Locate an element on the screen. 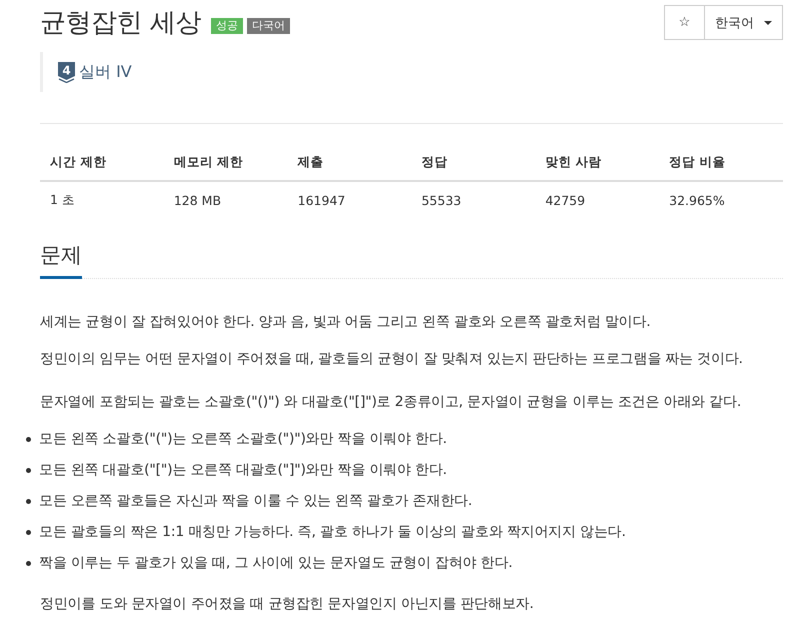 The height and width of the screenshot is (626, 800). paragraph: 정민이를 도와 문자열이 주어졌을 때 균형잡힌 문자열인지 아닌지를 판단해보자. is located at coordinates (287, 604).